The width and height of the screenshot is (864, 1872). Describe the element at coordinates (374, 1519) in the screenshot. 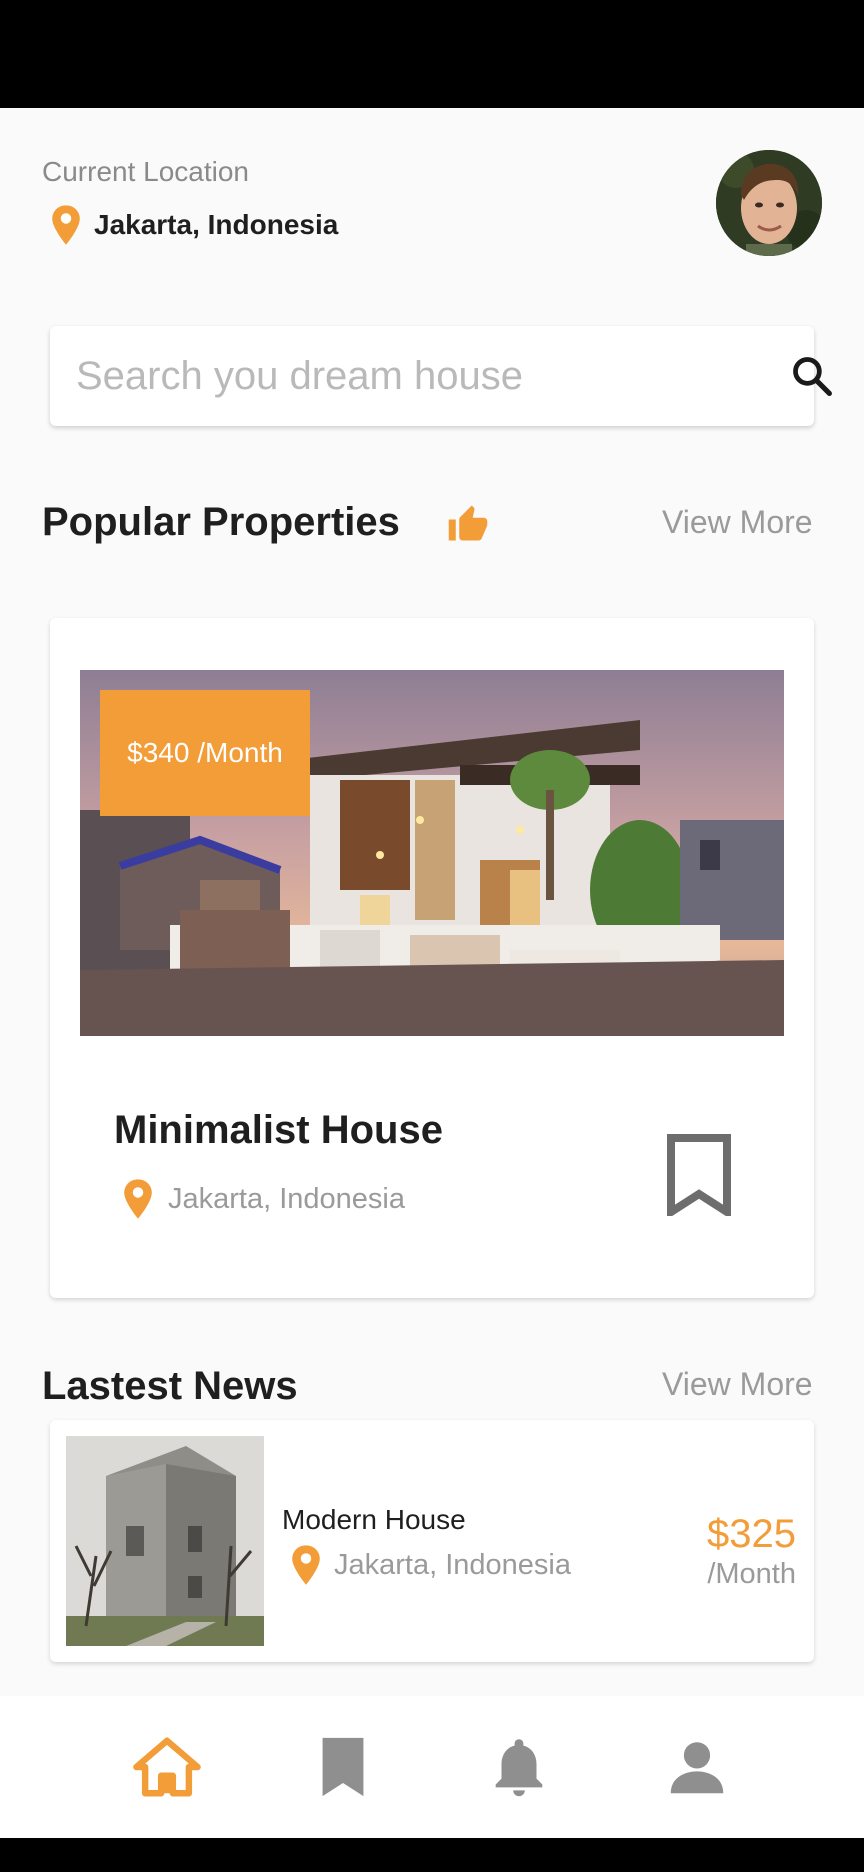

I see `news-item-title: Modern House` at that location.